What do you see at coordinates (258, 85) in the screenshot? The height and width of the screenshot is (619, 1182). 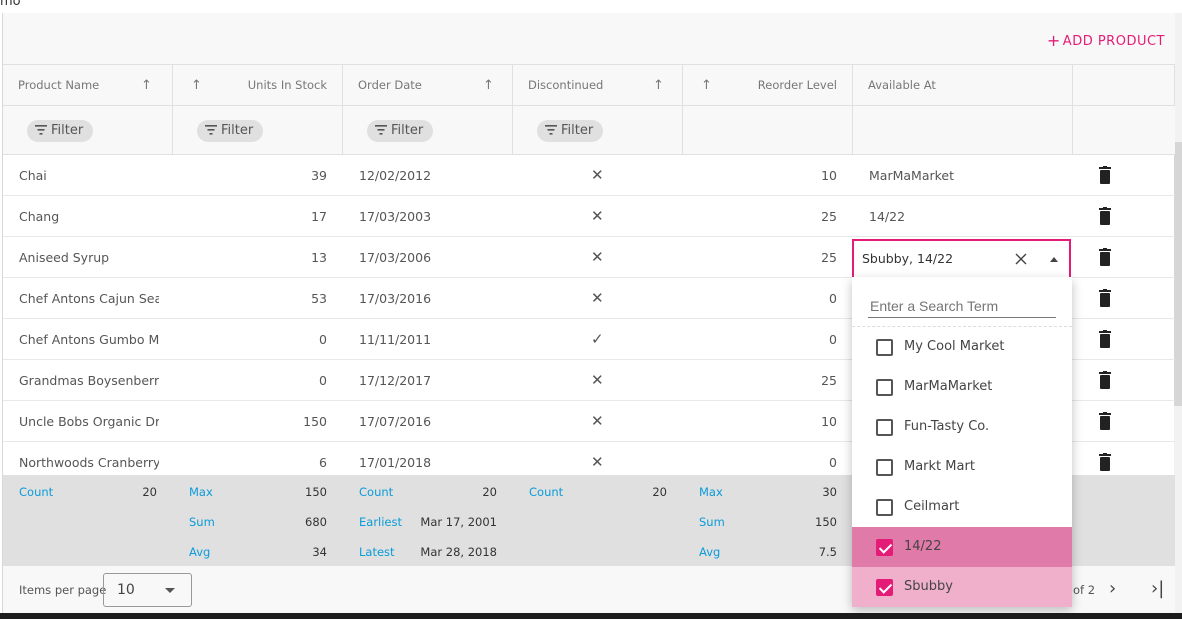 I see `header-units-in-stock: ↑ Units In Stock` at bounding box center [258, 85].